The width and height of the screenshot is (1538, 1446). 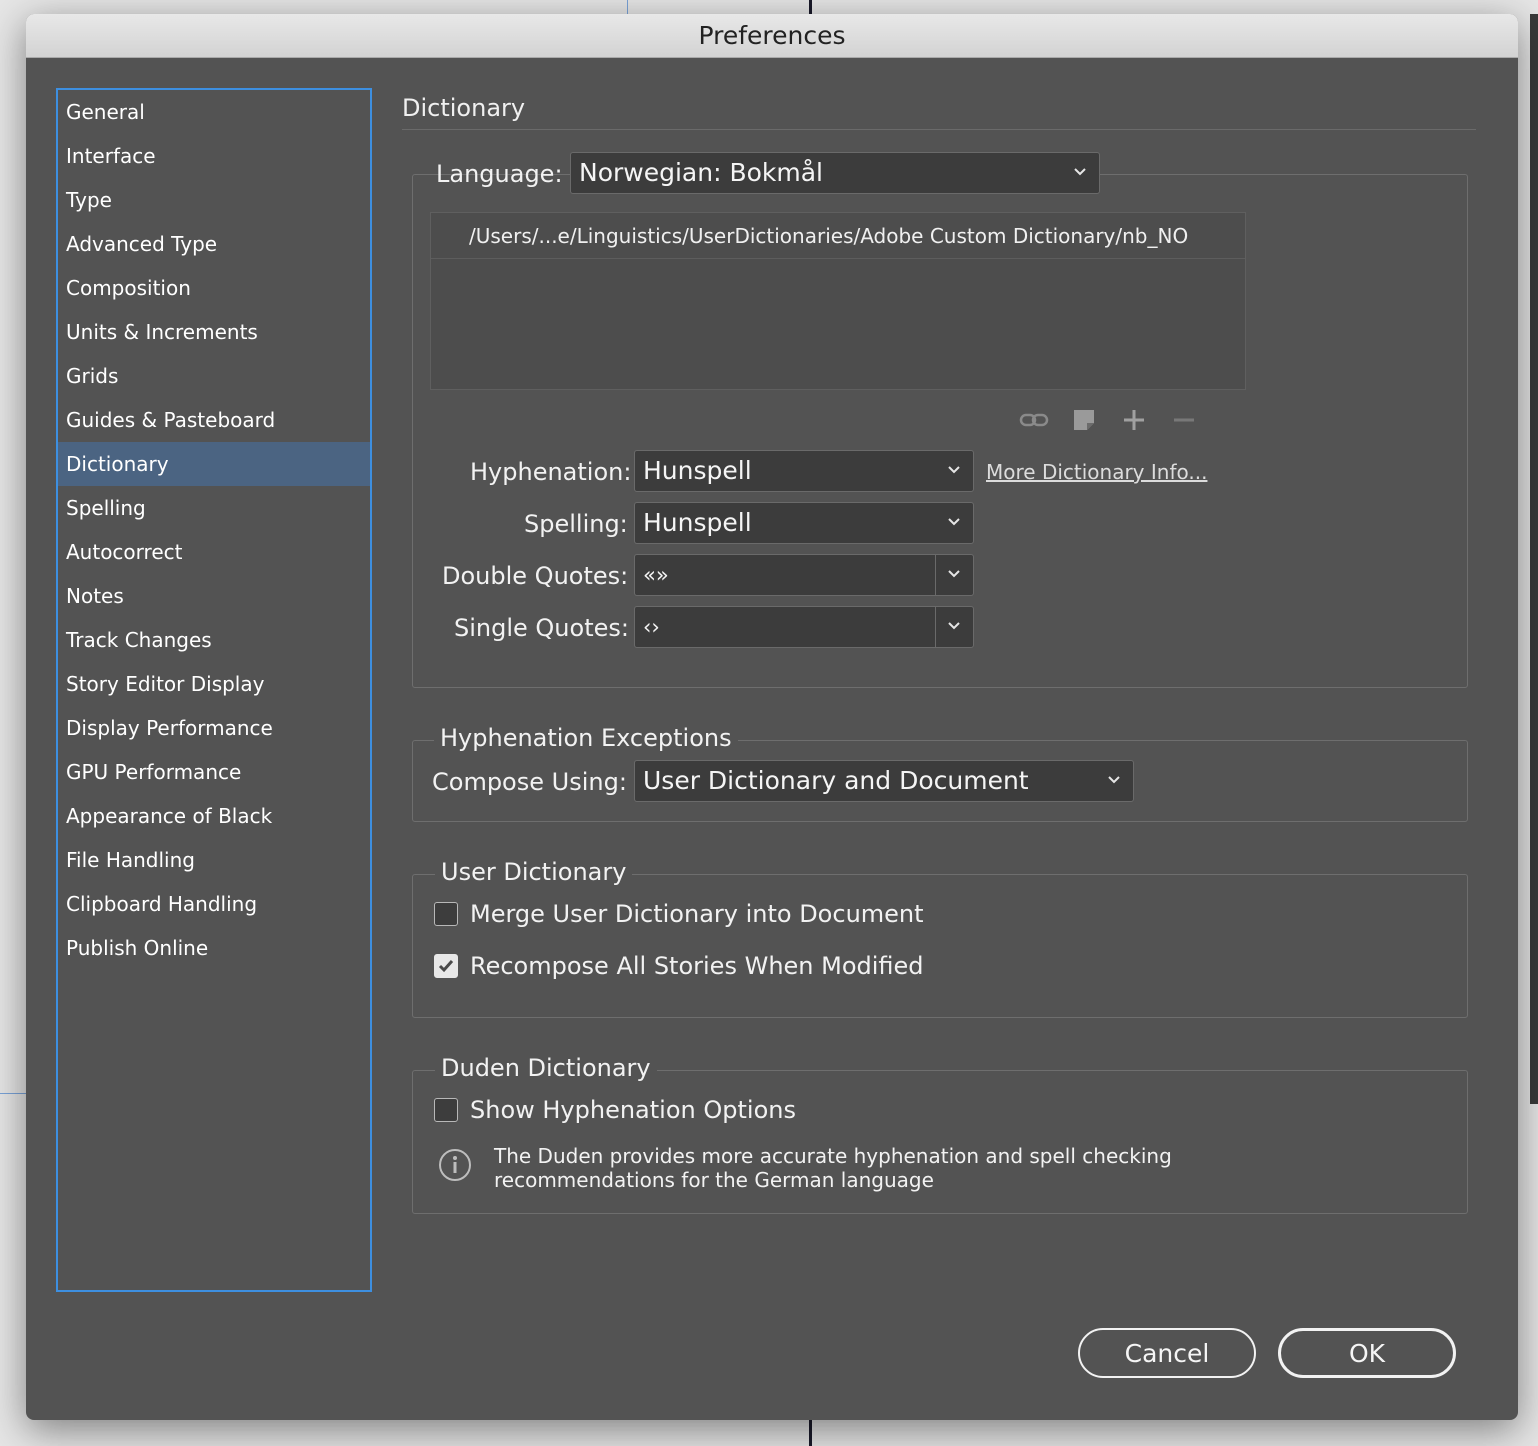 What do you see at coordinates (697, 966) in the screenshot?
I see `recompose-stories-label: Recompose All Stories When Modified` at bounding box center [697, 966].